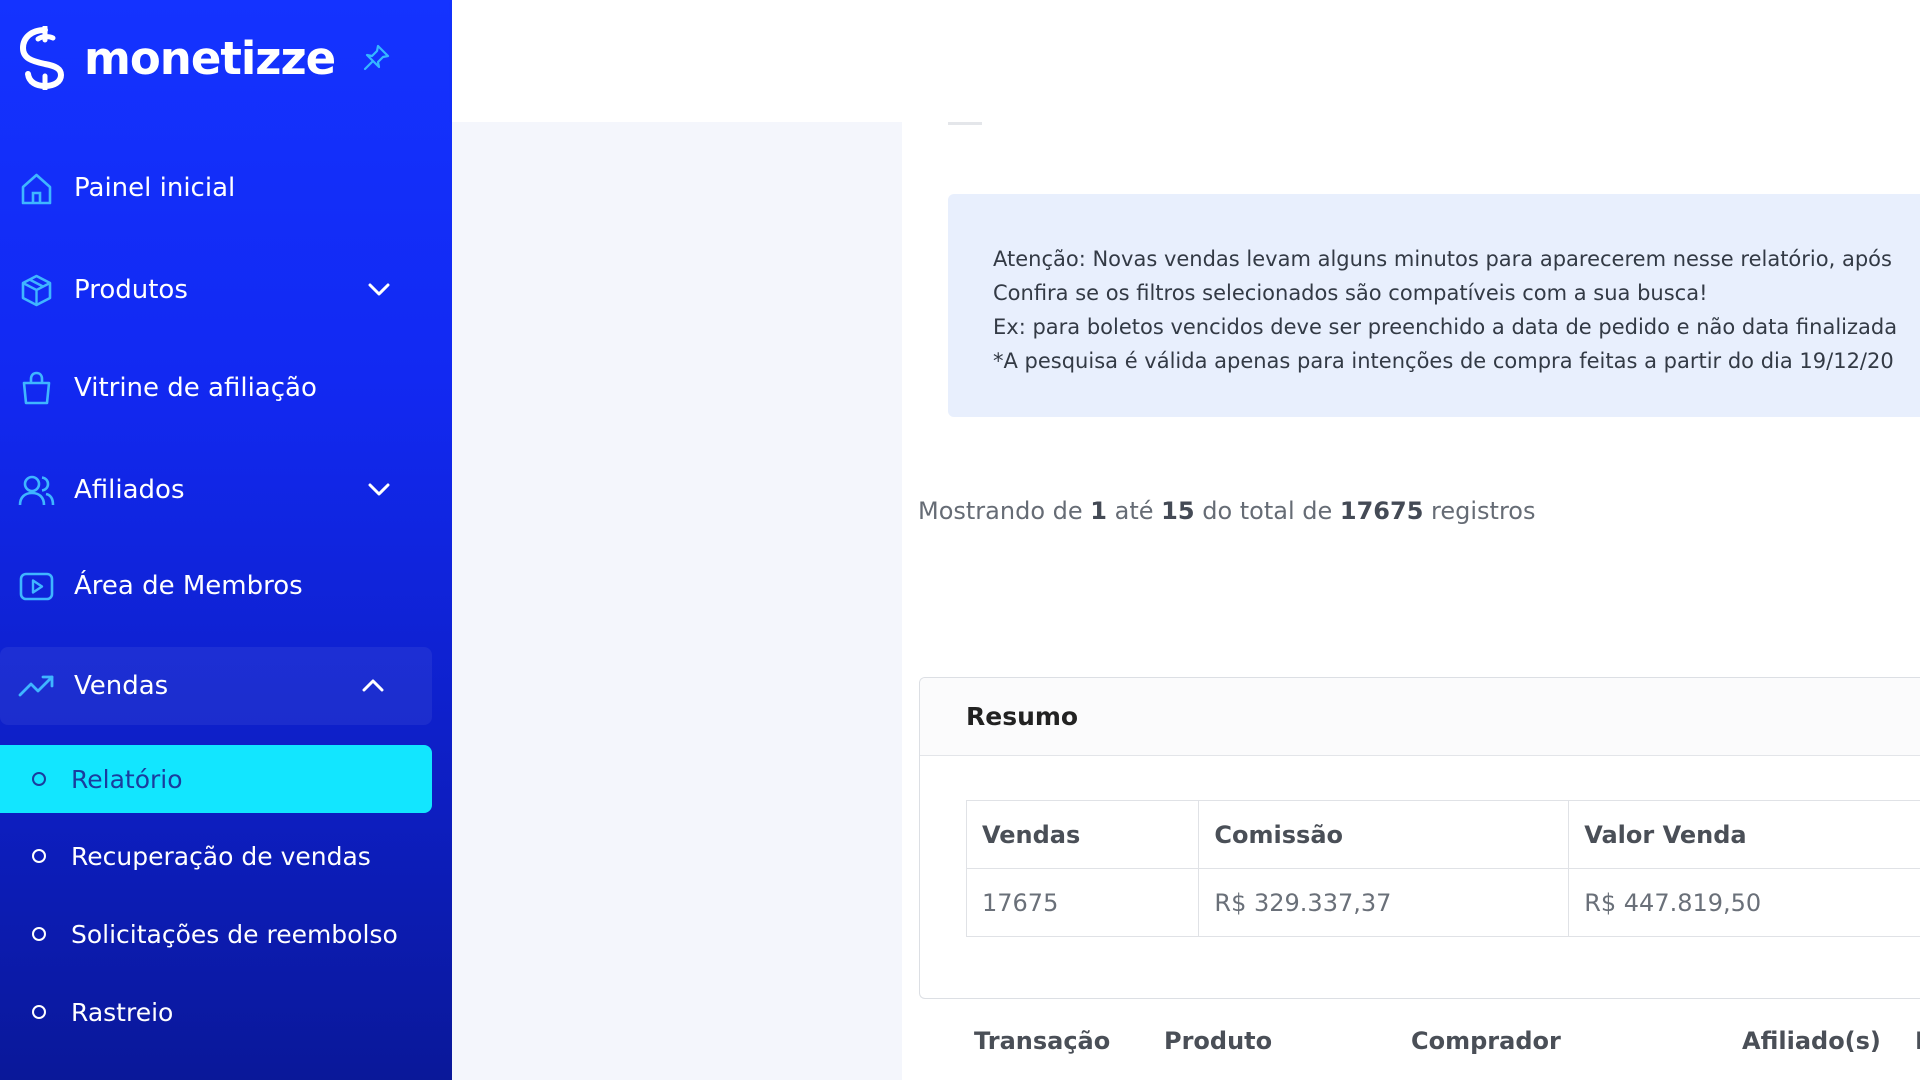 The width and height of the screenshot is (1920, 1080). Describe the element at coordinates (1381, 511) in the screenshot. I see `records-total: 17675` at that location.